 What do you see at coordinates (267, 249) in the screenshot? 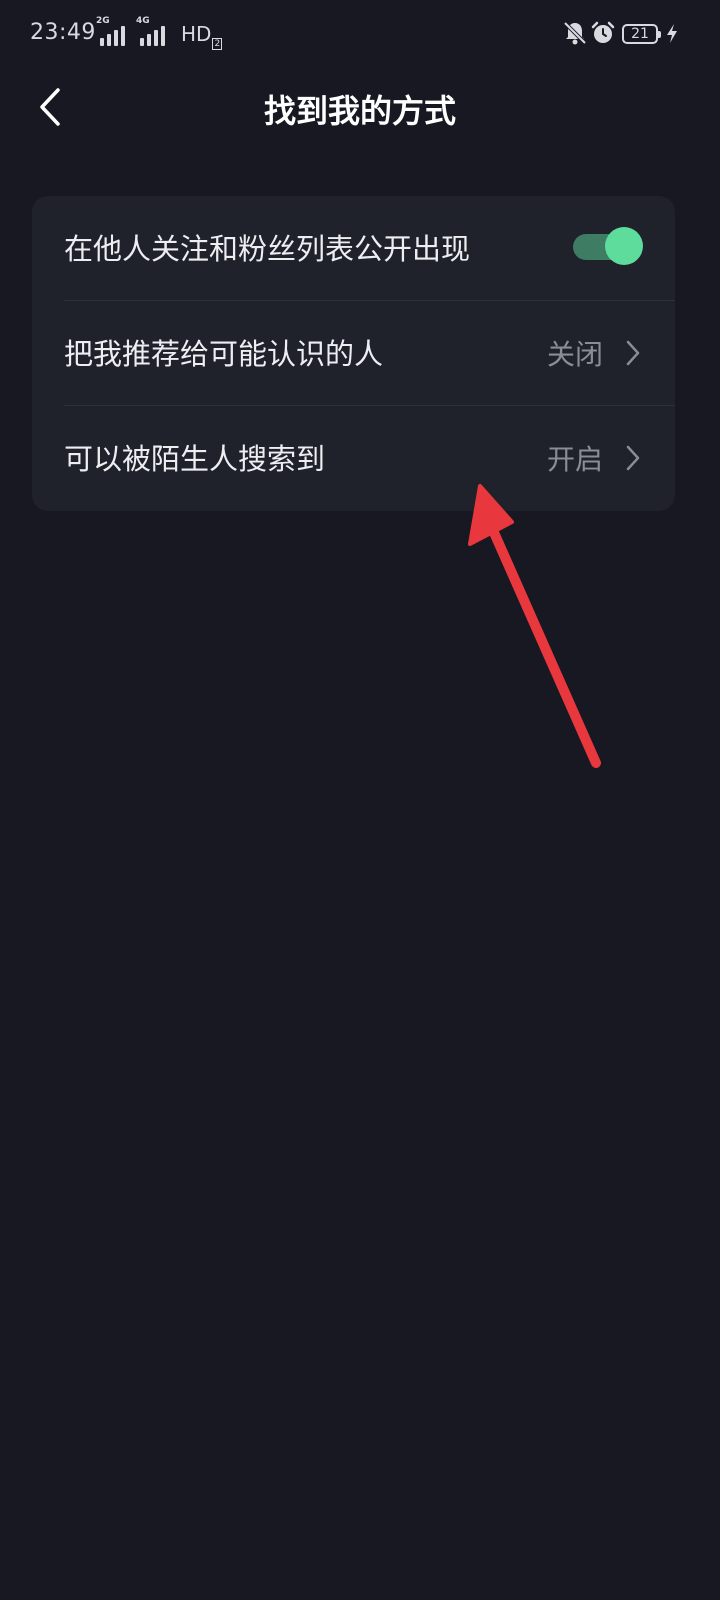
I see `setting-label: 在他人关注和粉丝列表公开出现` at bounding box center [267, 249].